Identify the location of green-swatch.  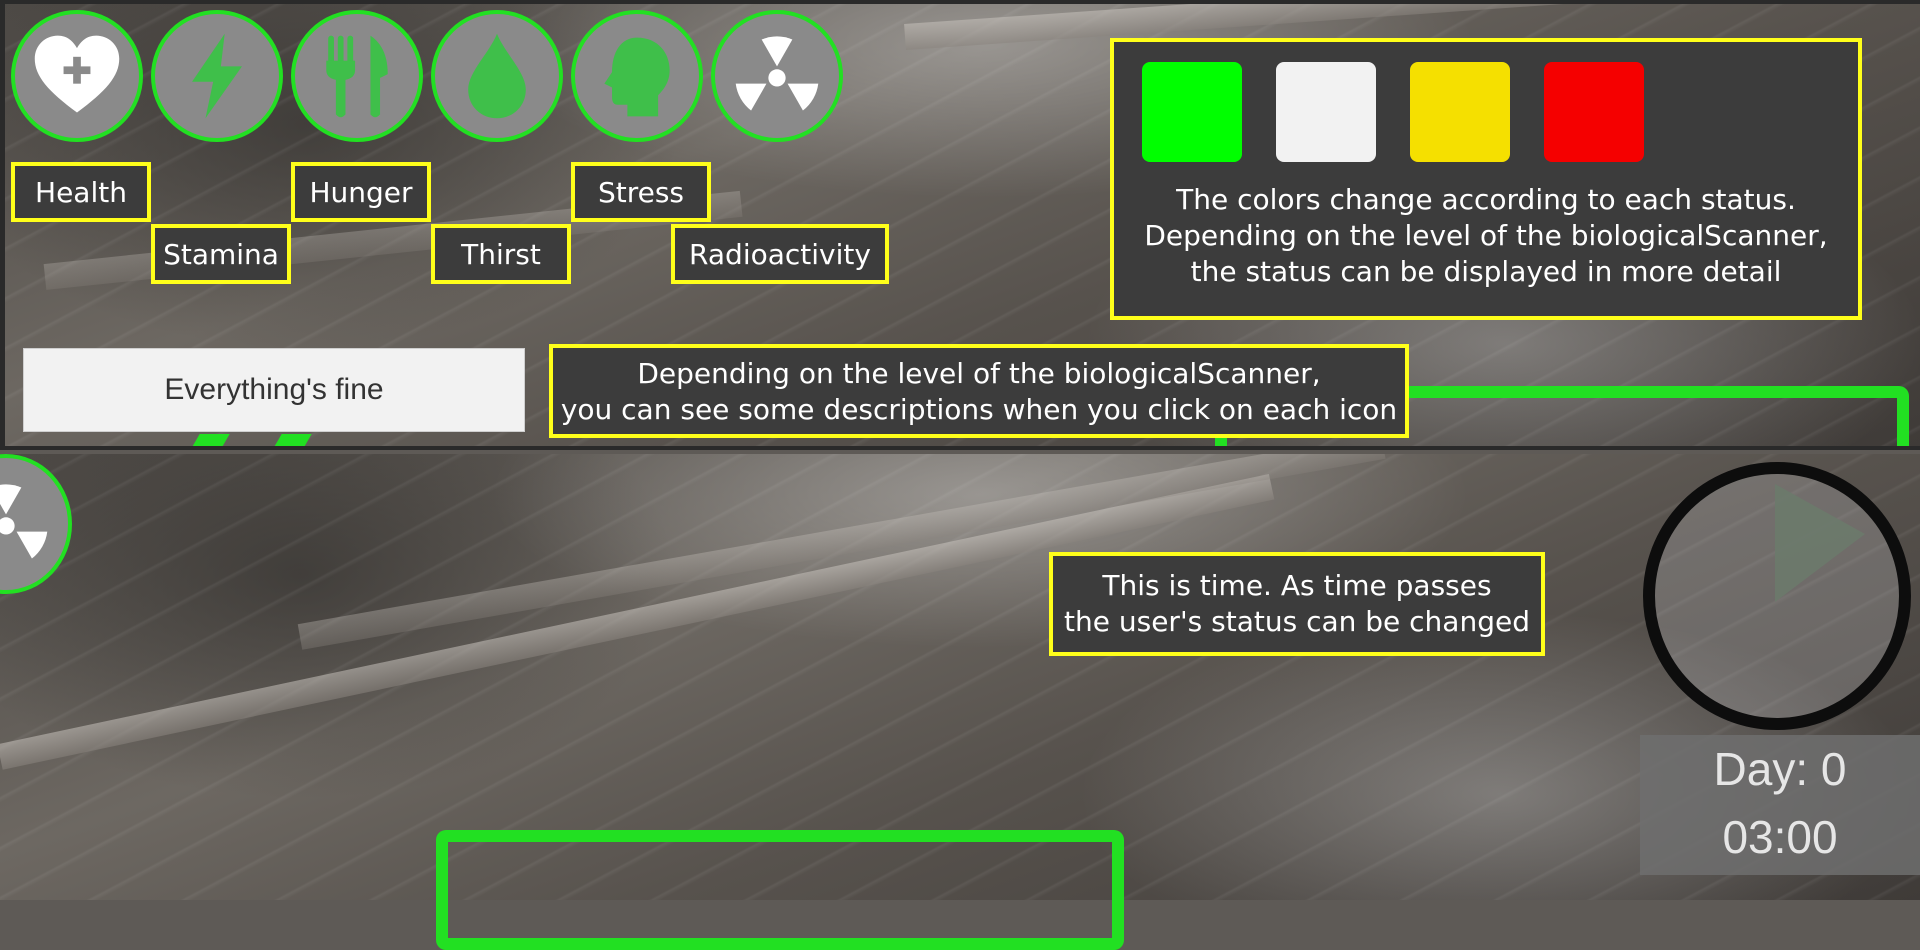
(1192, 112).